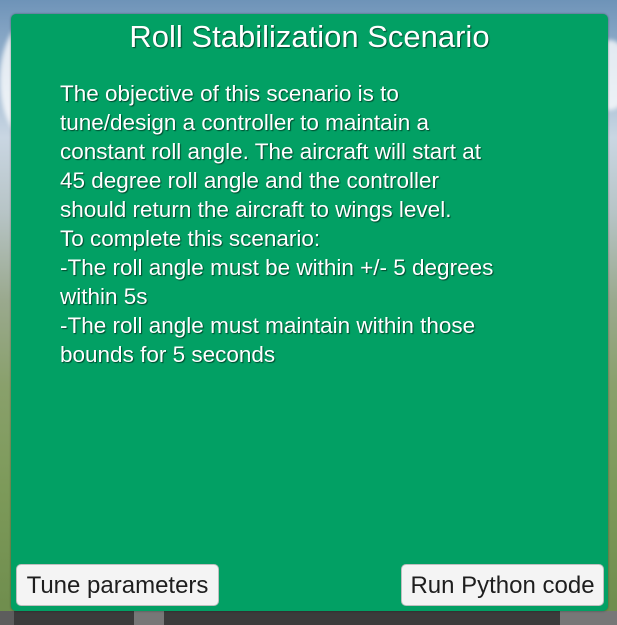  What do you see at coordinates (502, 585) in the screenshot?
I see `run-python-code-button: Run Python code` at bounding box center [502, 585].